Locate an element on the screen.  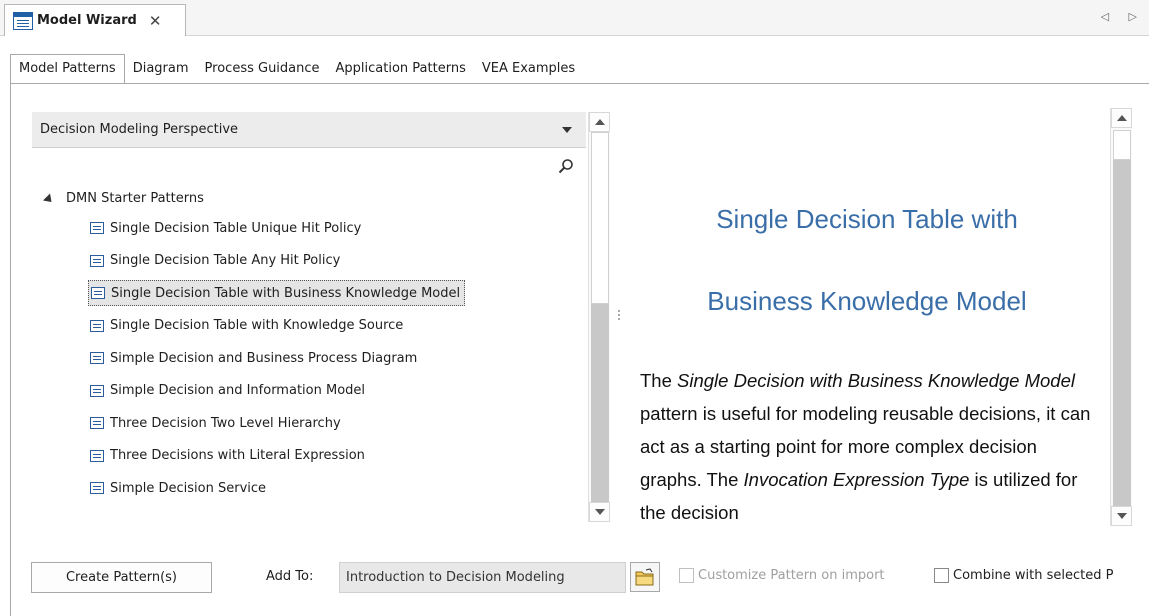
tree-item-label: Single Decision Table Unique Hit Policy is located at coordinates (236, 228).